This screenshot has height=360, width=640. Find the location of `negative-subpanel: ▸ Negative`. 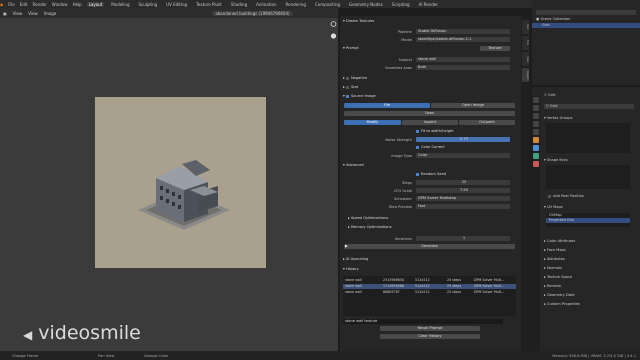

negative-subpanel: ▸ Negative is located at coordinates (355, 78).